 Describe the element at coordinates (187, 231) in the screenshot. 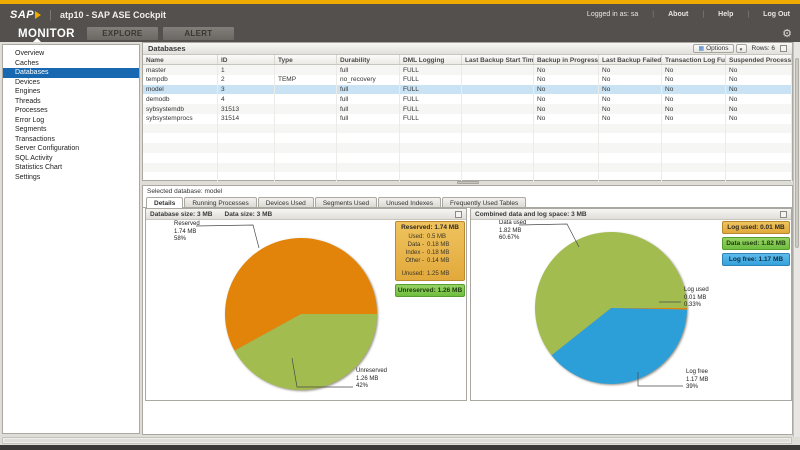

I see `reserved-callout: Reserved 1.74 MB 58%` at that location.